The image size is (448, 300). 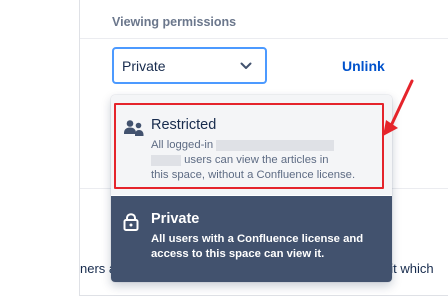 I want to click on divider, so click(x=264, y=38).